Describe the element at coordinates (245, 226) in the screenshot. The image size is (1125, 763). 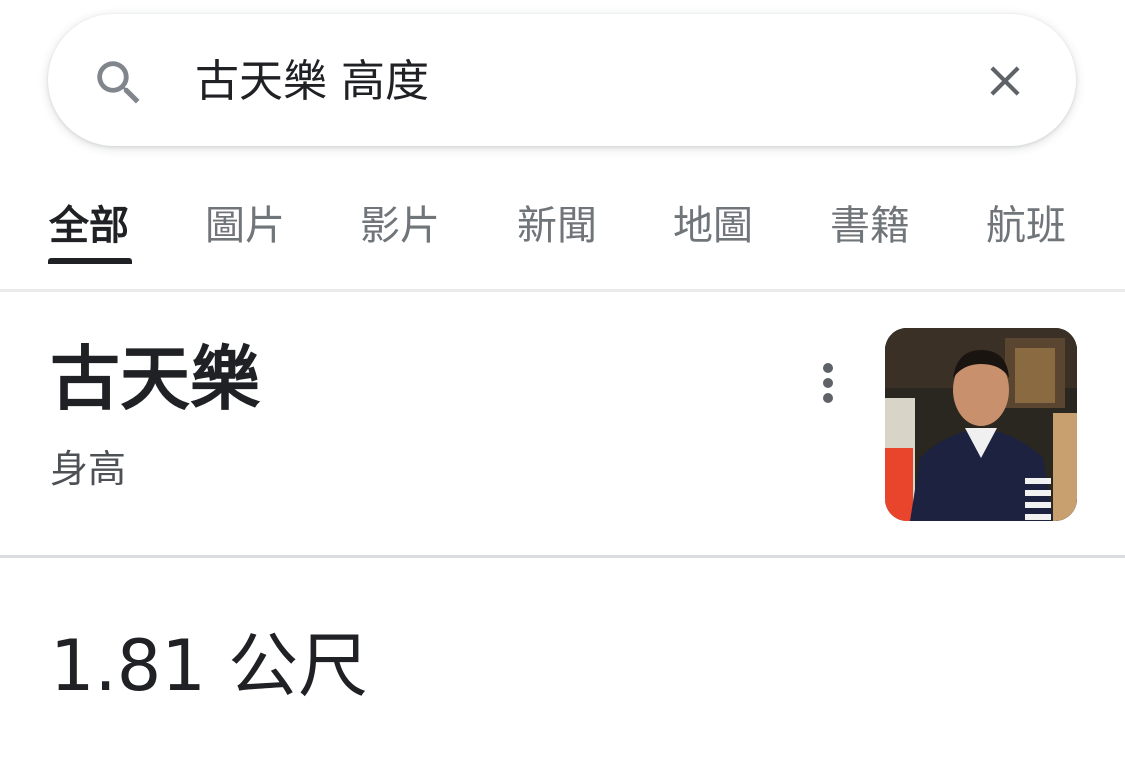
I see `tab-images: 圖片` at that location.